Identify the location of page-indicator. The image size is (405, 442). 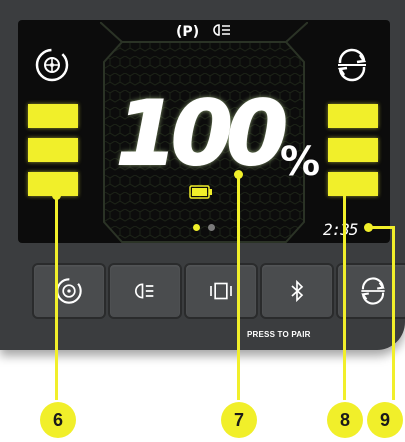
(204, 227).